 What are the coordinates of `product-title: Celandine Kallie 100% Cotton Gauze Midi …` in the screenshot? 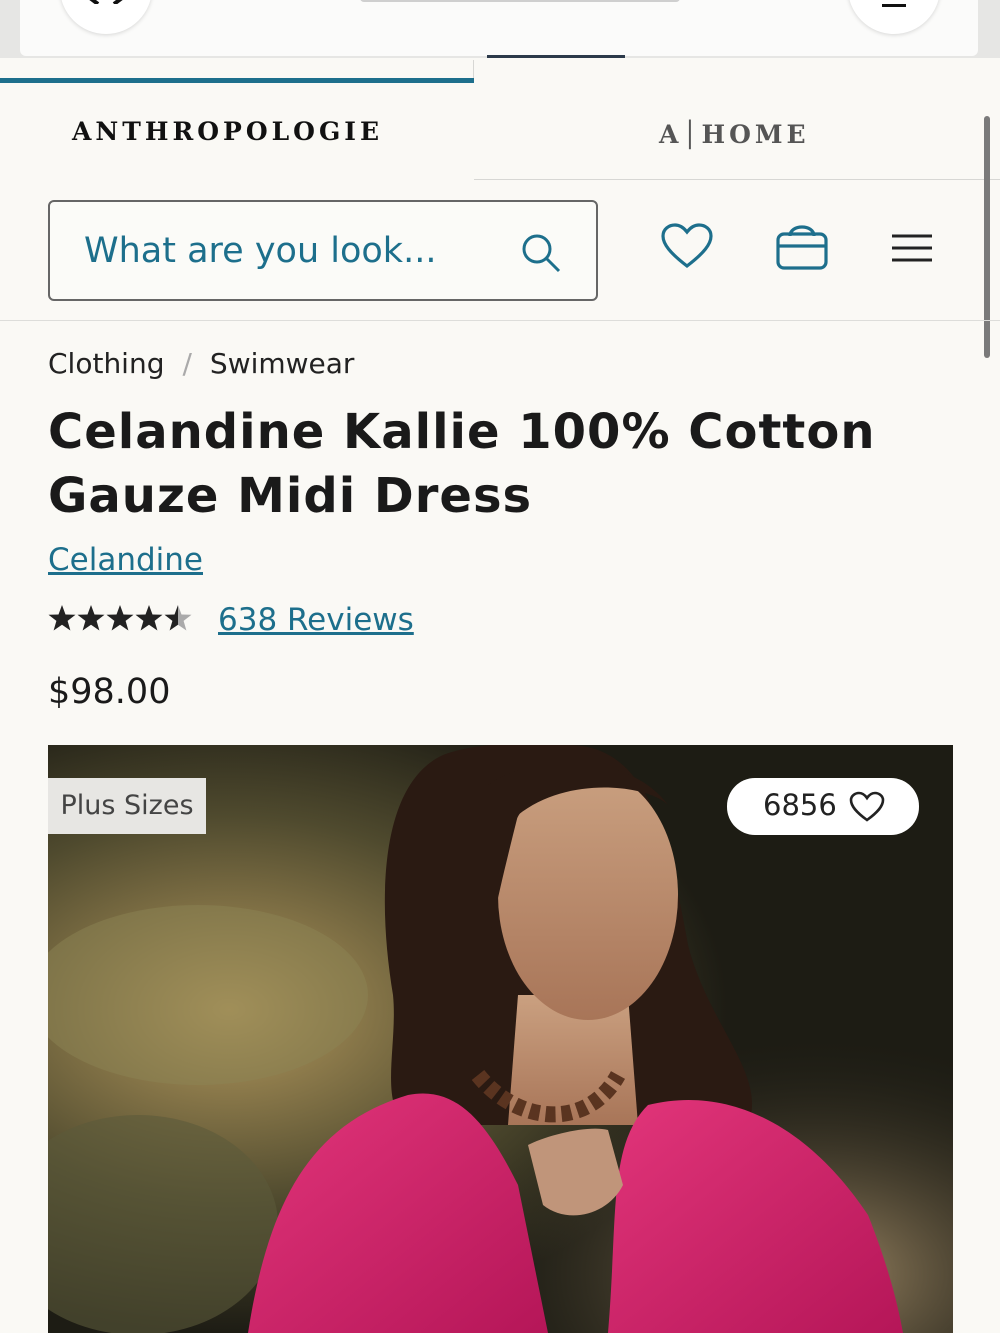 It's located at (462, 464).